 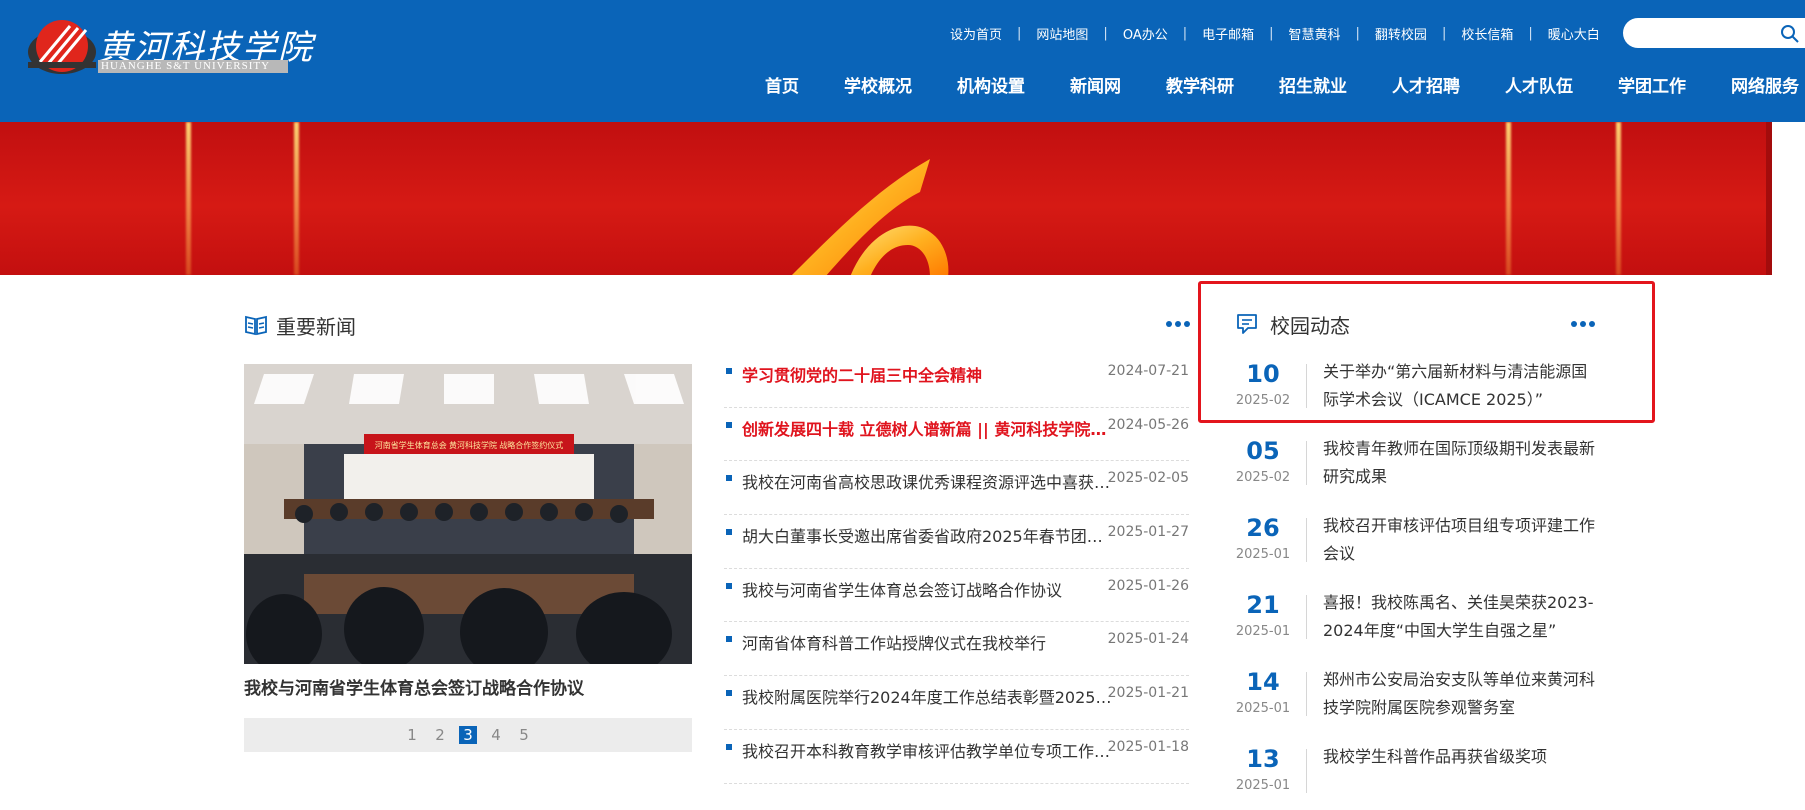 What do you see at coordinates (1263, 451) in the screenshot?
I see `campus-item-day: 05` at bounding box center [1263, 451].